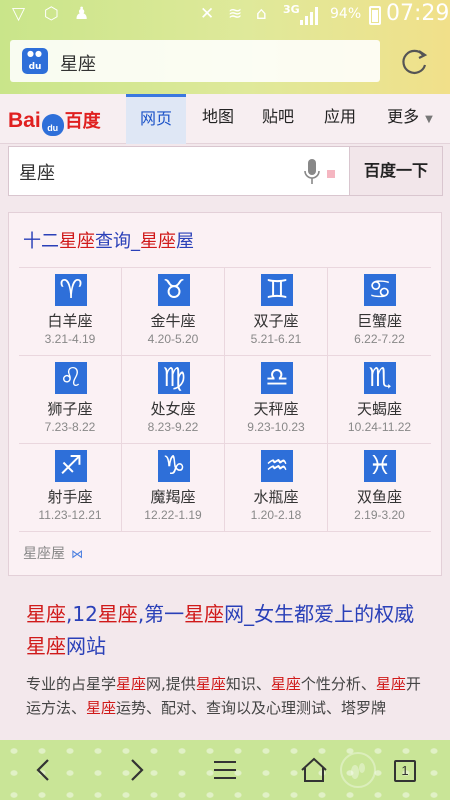 The width and height of the screenshot is (450, 800). Describe the element at coordinates (276, 400) in the screenshot. I see `zodiac-libra: ♎ 天秤座 9.23-10.23` at that location.